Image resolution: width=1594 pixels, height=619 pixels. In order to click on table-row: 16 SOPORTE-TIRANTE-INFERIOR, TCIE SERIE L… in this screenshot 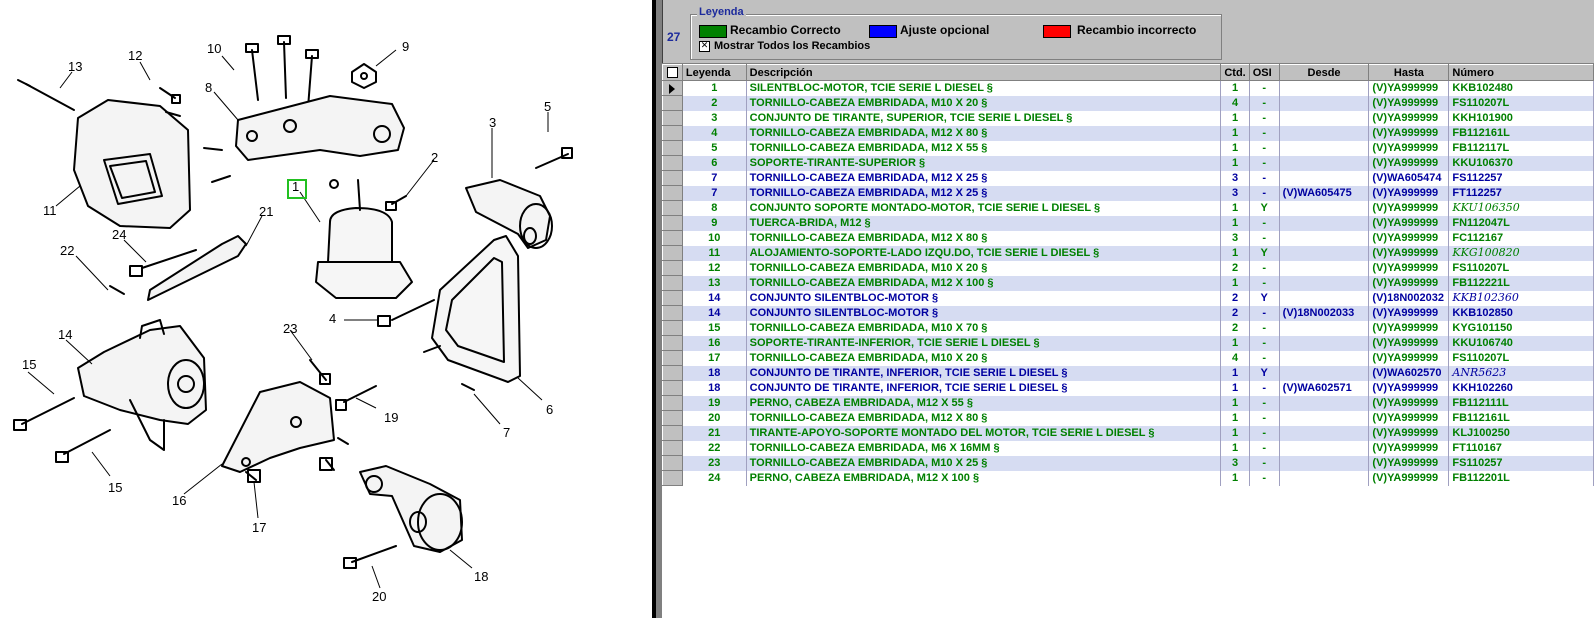, I will do `click(1128, 343)`.